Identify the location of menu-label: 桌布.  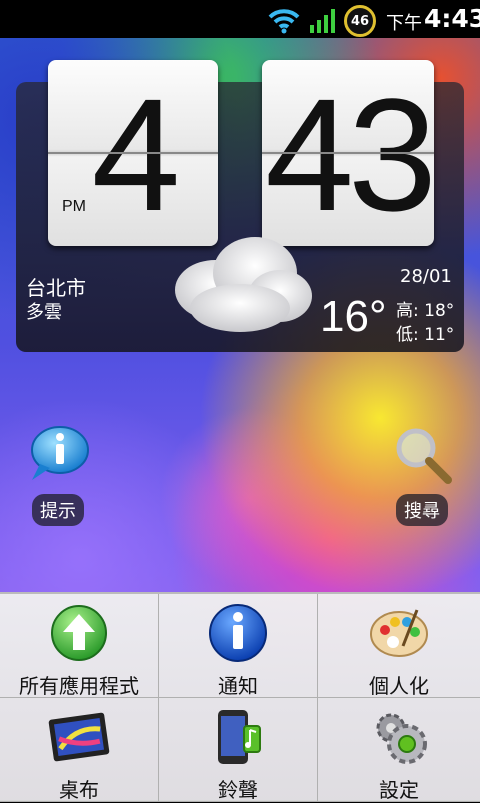
(79, 790).